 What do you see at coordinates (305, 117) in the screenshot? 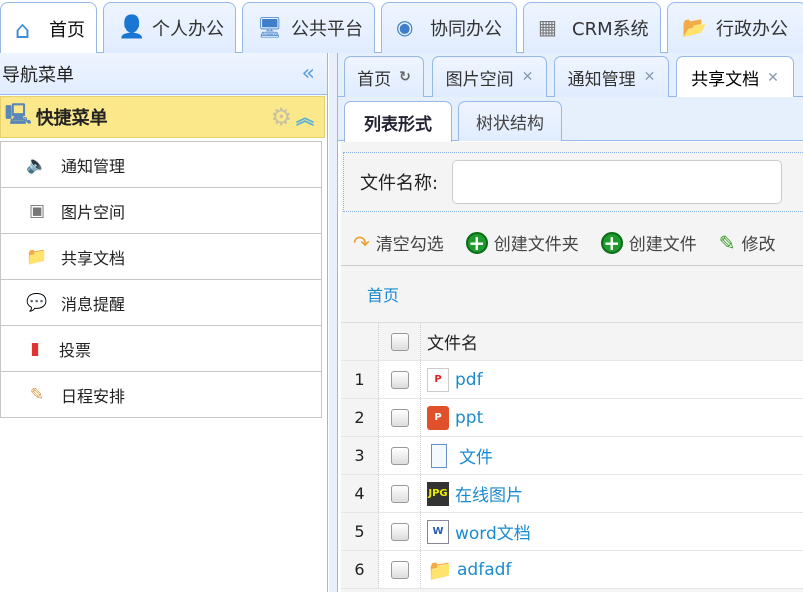
I see `chevron-up-icon: ︽` at bounding box center [305, 117].